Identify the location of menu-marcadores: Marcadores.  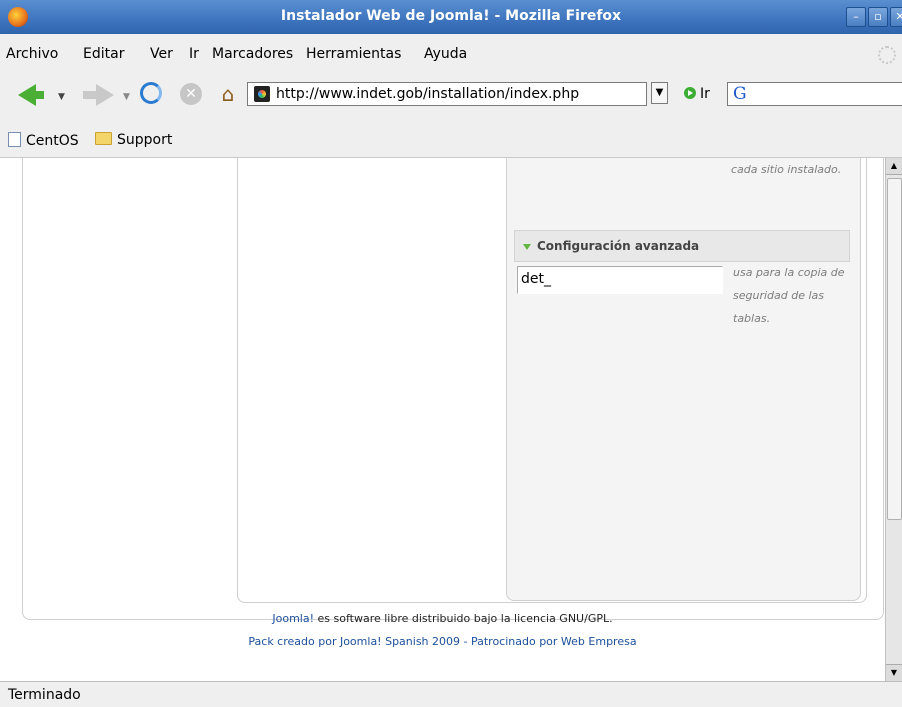
(252, 54).